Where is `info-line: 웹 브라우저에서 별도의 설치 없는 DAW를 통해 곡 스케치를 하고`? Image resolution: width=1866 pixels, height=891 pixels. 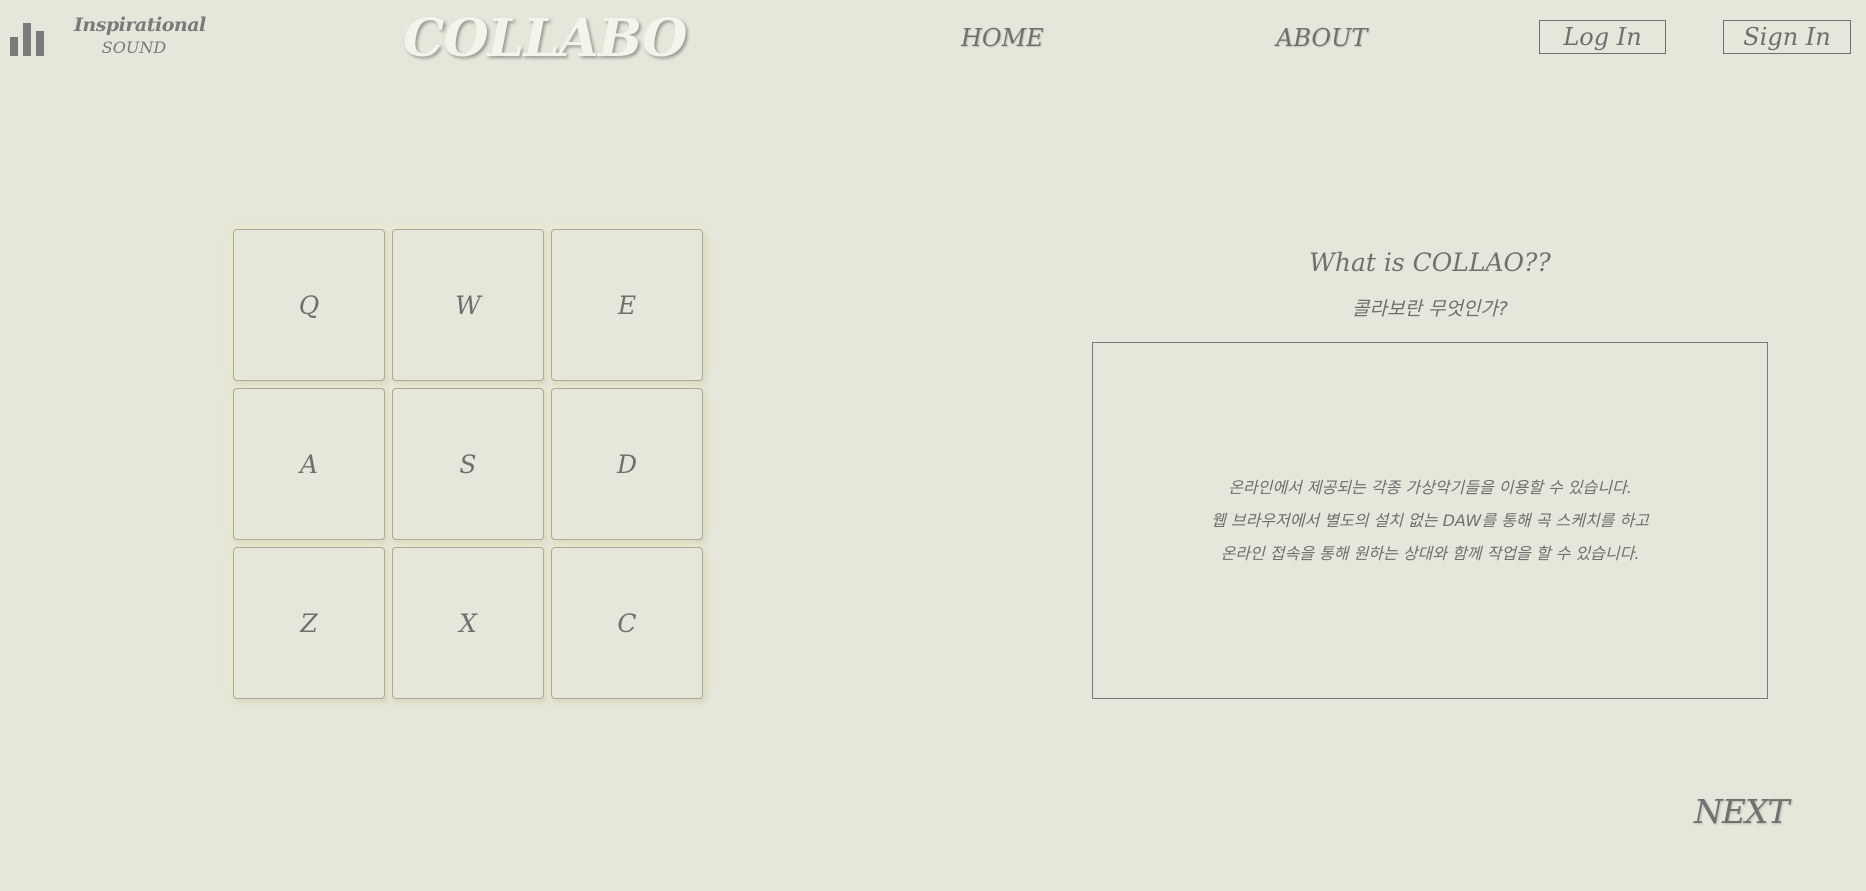
info-line: 웹 브라우저에서 별도의 설치 없는 DAW를 통해 곡 스케치를 하고 is located at coordinates (1430, 520).